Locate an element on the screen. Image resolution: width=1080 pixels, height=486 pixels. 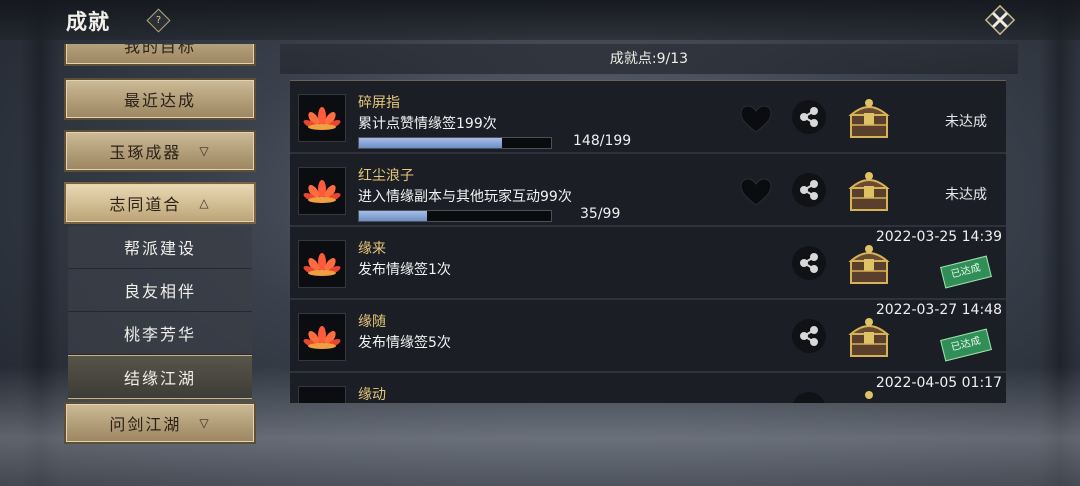
sidebar-item-label: 志同道合 is located at coordinates (145, 204).